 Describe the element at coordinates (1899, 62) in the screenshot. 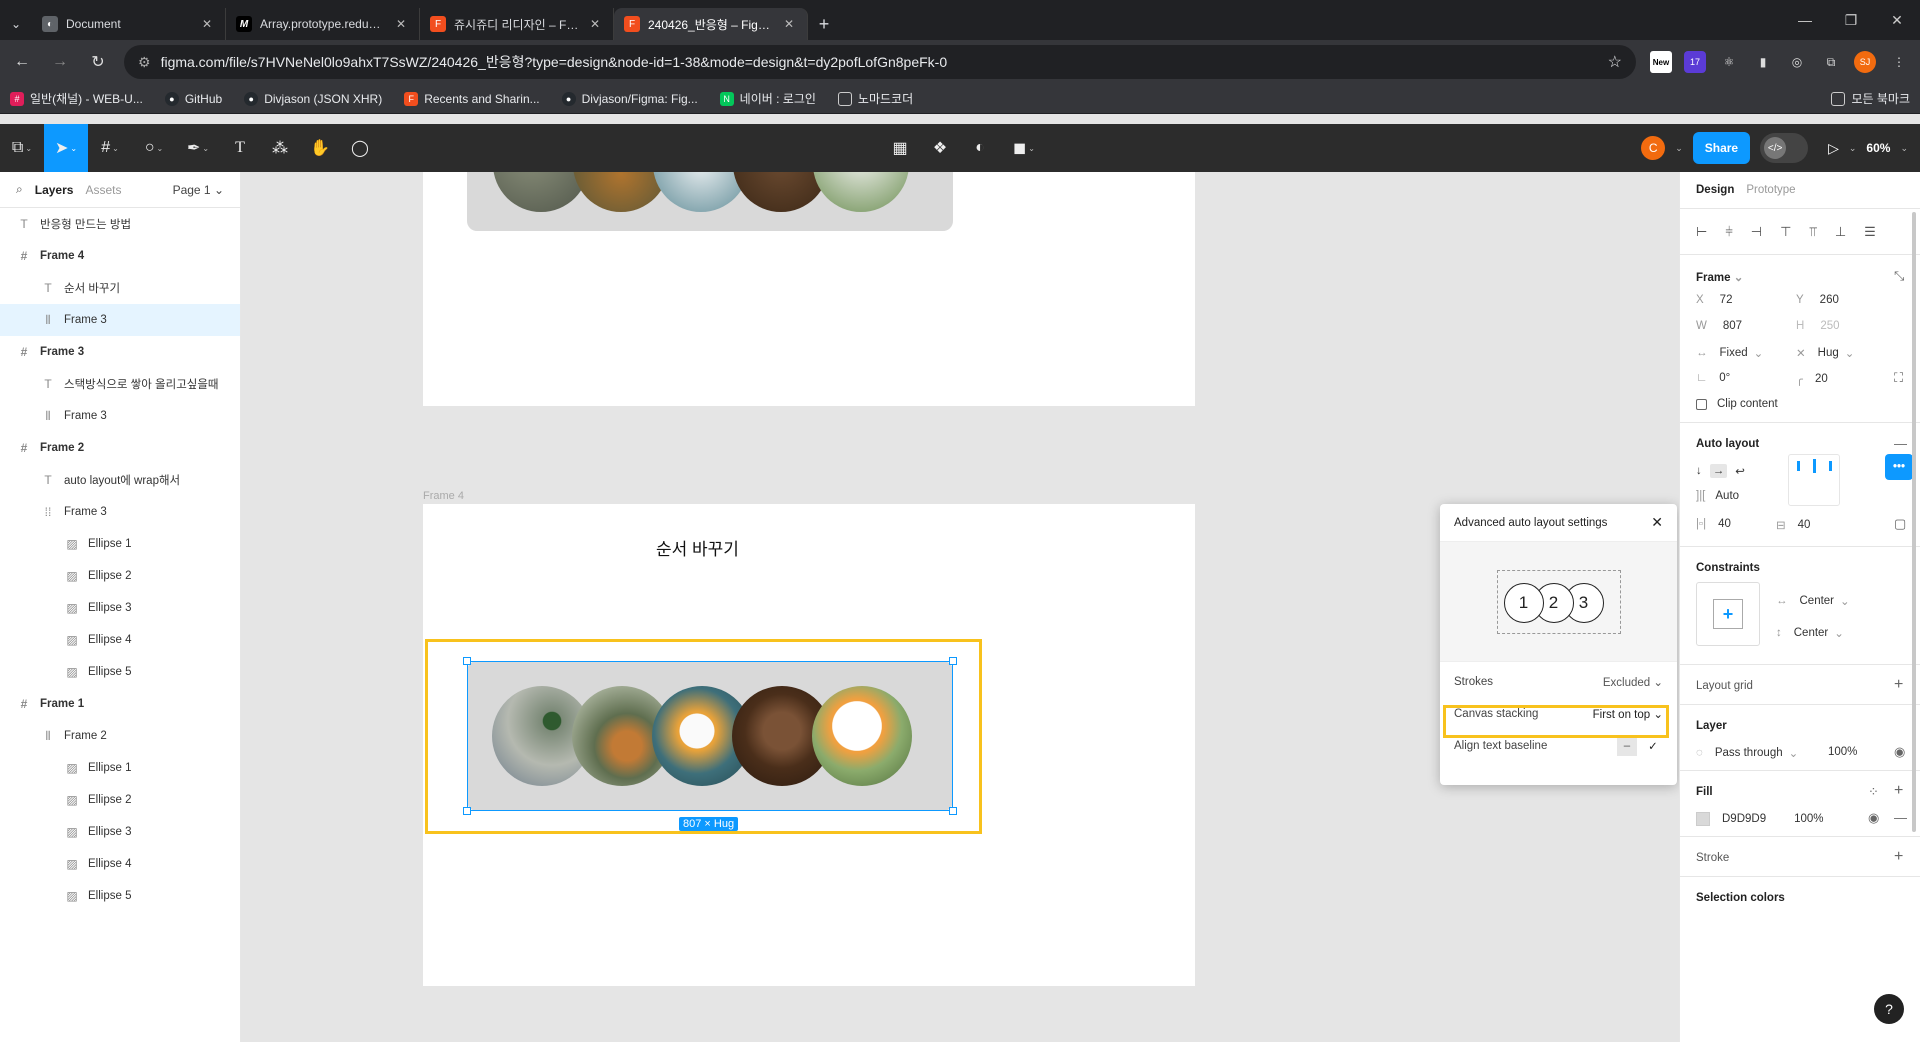

I see `kebab-menu-icon: ⋮` at that location.